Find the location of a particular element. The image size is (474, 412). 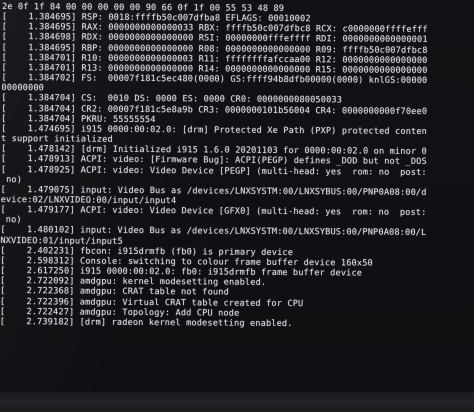

monitor-bezel is located at coordinates (237, 402).